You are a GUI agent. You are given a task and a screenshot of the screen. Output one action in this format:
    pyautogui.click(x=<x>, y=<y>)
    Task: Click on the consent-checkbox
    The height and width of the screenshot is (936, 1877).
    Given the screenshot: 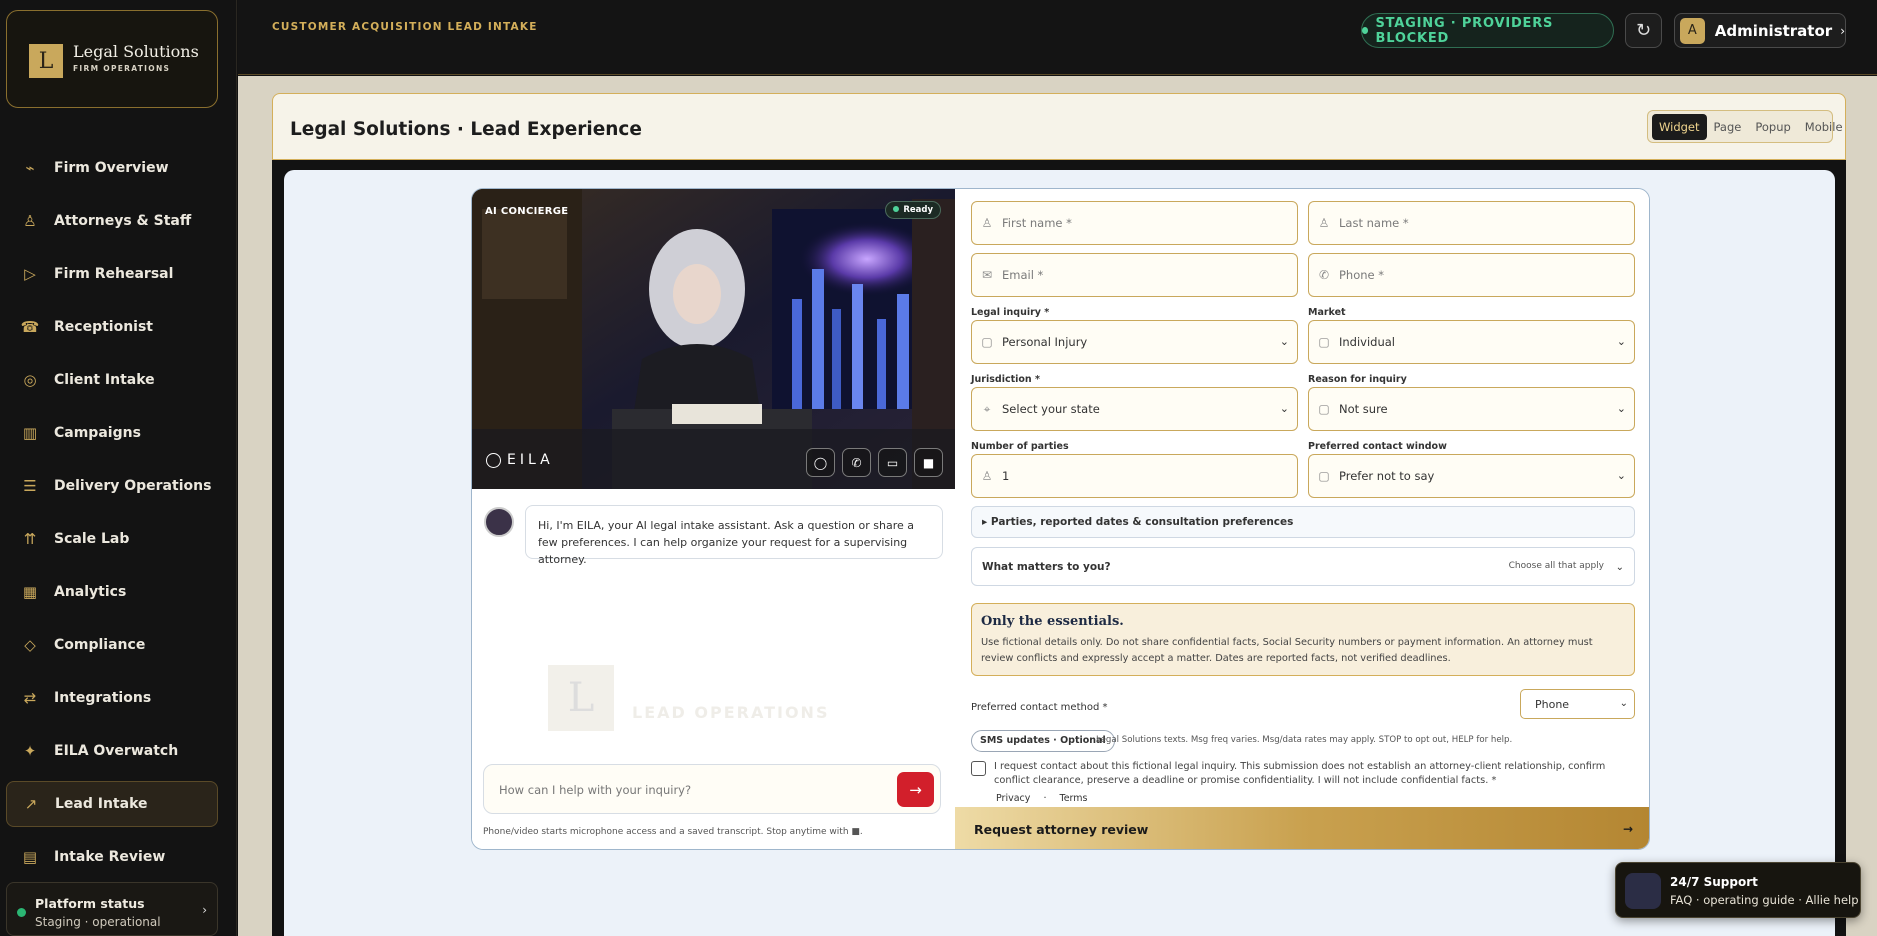 What is the action you would take?
    pyautogui.click(x=978, y=768)
    